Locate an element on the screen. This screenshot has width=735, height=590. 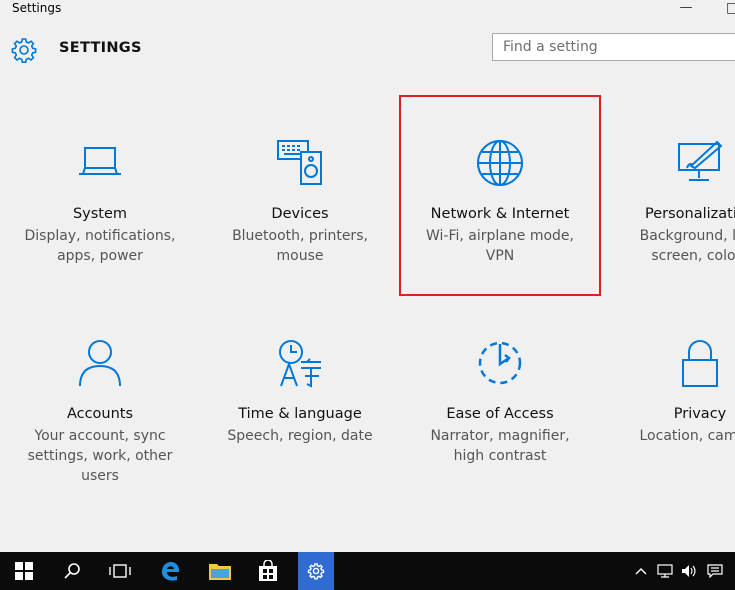
gear-icon is located at coordinates (24, 50).